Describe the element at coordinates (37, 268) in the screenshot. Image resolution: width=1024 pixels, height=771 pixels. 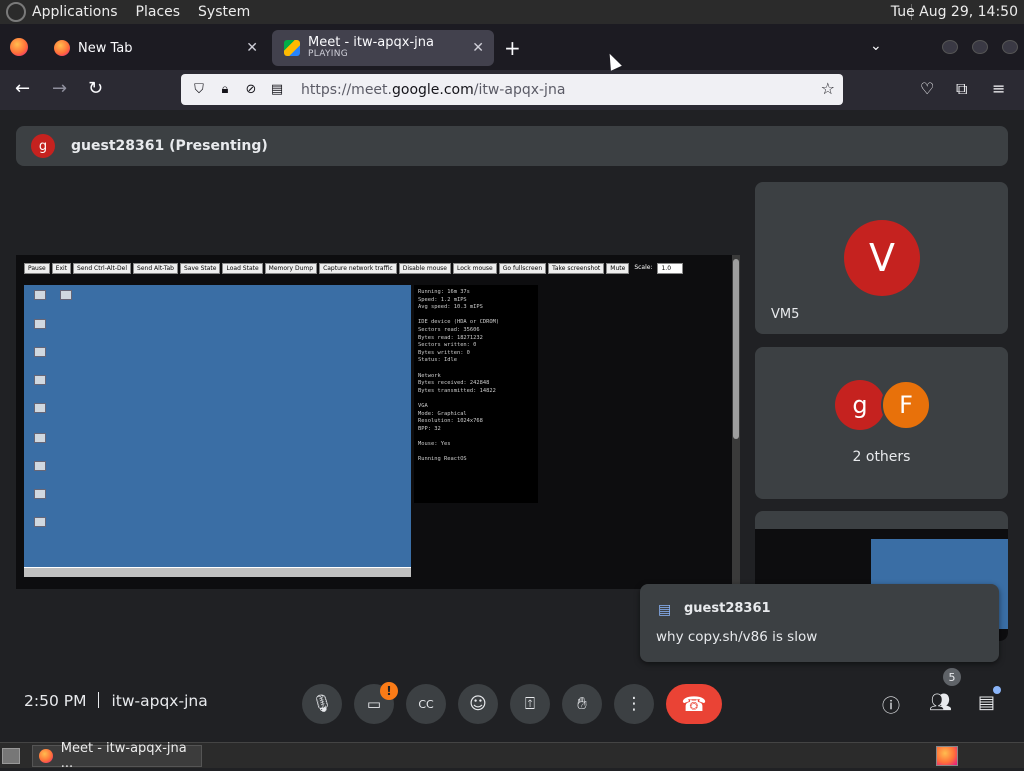
I see `emu-button: Pause` at that location.